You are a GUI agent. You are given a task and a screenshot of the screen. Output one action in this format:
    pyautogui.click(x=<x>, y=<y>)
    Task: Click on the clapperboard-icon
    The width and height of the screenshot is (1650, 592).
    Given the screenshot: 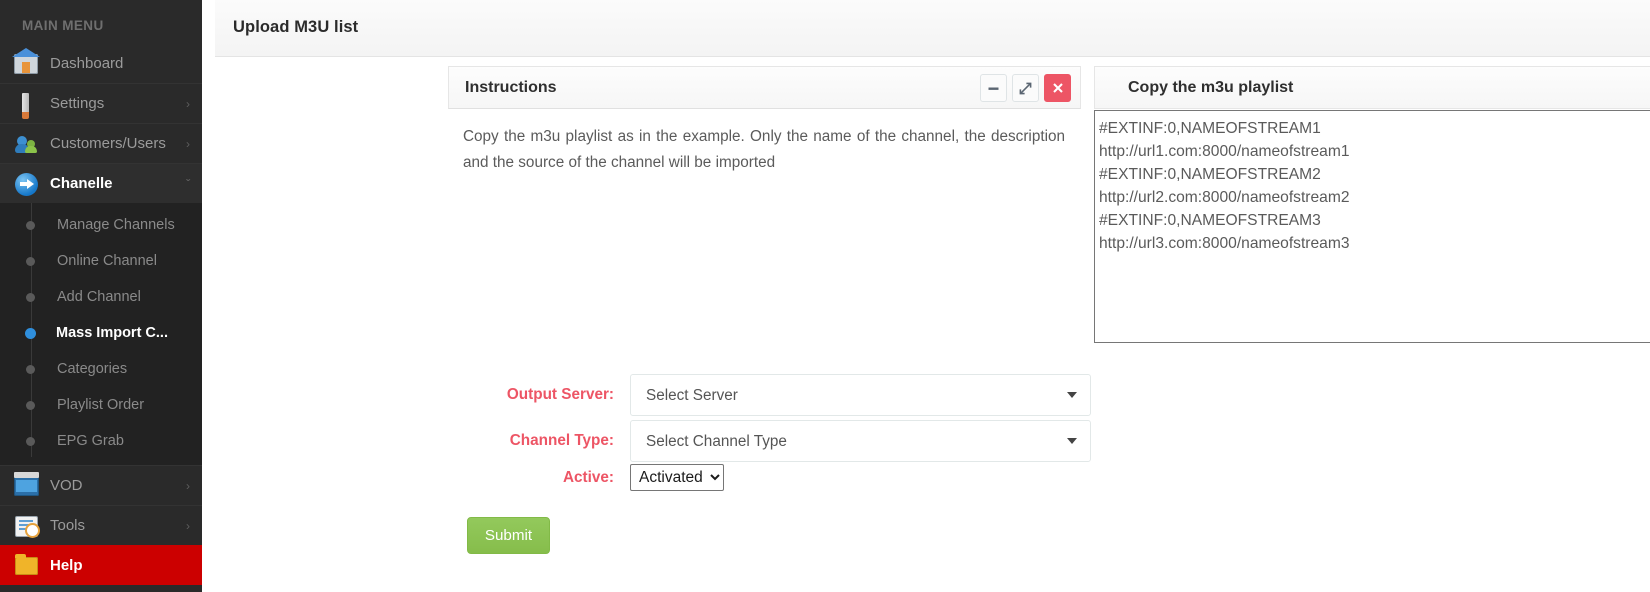 What is the action you would take?
    pyautogui.click(x=27, y=485)
    